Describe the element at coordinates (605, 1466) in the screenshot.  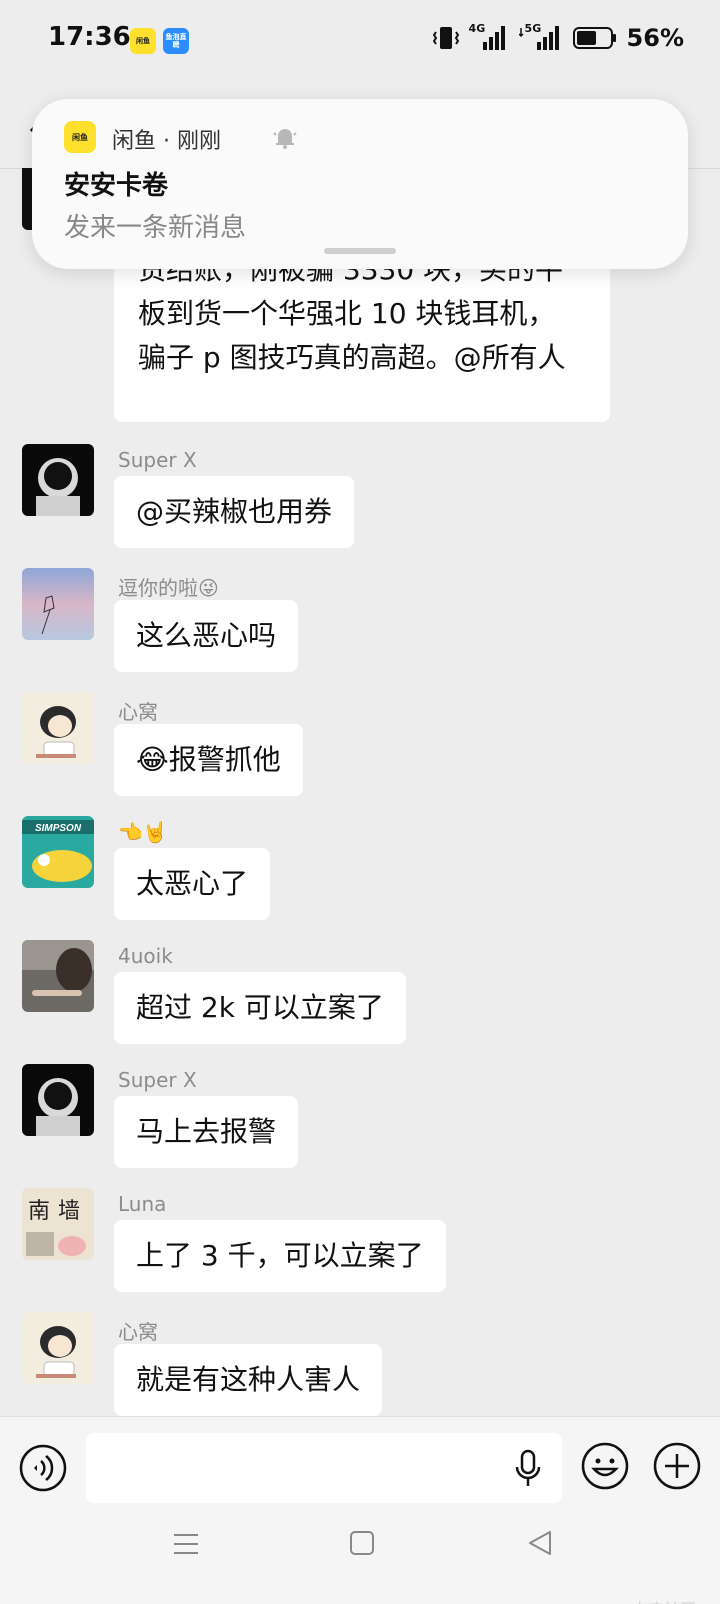
I see `emoji-icon` at that location.